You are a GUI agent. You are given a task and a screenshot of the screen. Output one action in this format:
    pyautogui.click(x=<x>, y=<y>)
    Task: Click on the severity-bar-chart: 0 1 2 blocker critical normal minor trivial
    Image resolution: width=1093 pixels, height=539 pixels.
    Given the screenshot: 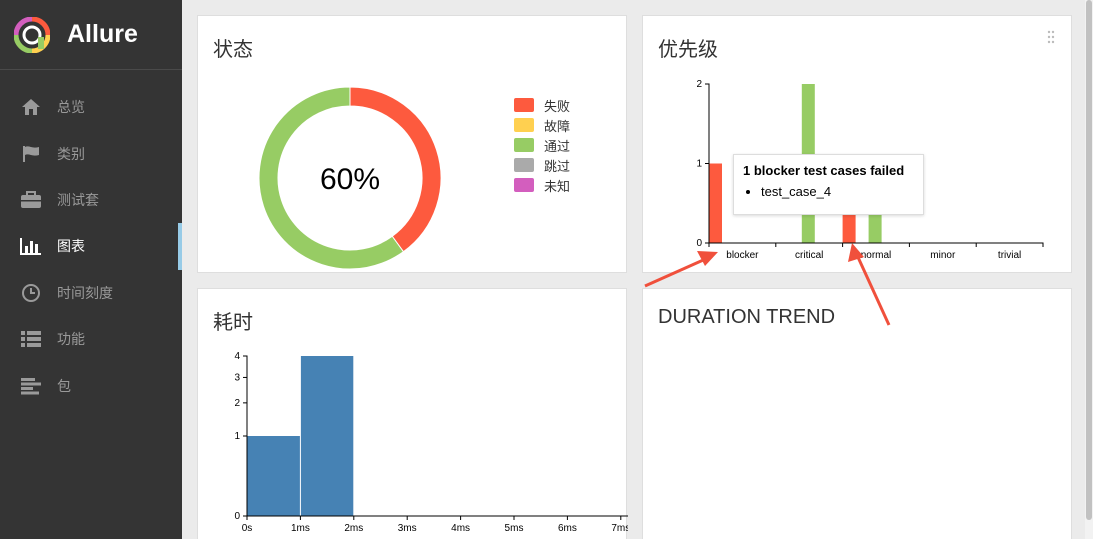 What is the action you would take?
    pyautogui.click(x=870, y=170)
    